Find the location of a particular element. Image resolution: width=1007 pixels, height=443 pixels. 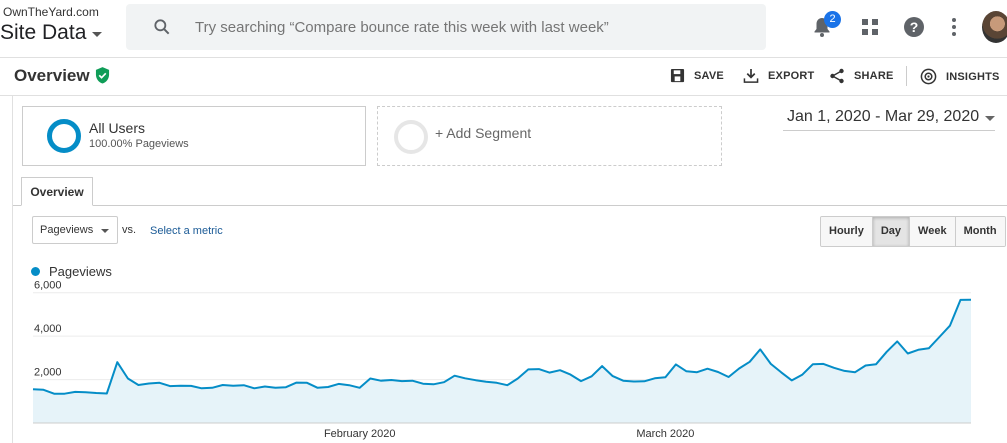

property-name: Site Data is located at coordinates (43, 32).